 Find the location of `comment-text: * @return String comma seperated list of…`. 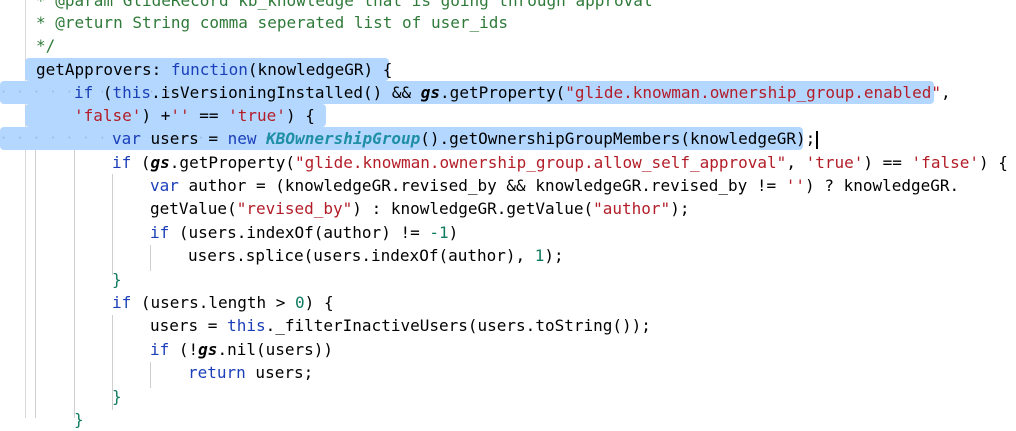

comment-text: * @return String comma seperated list of… is located at coordinates (272, 22).